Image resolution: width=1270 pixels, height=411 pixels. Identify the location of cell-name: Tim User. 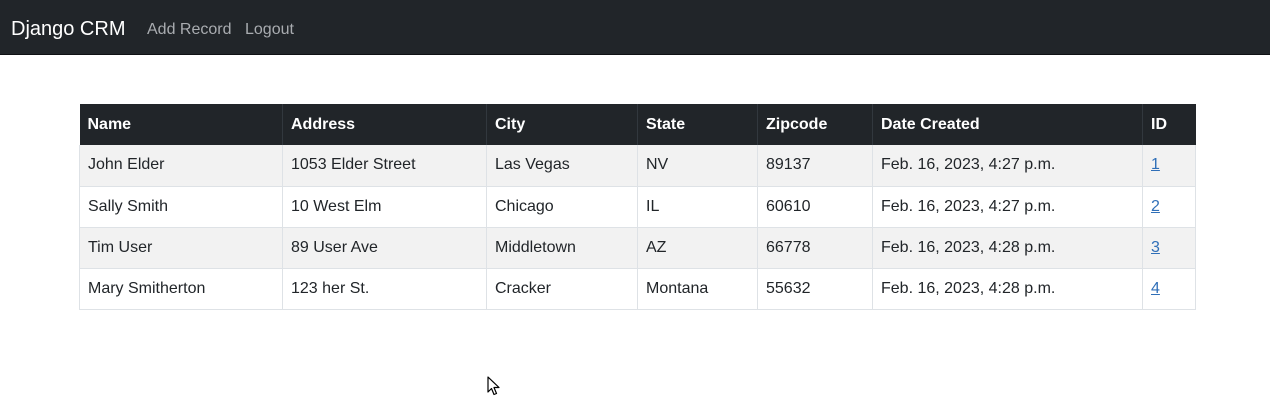
(181, 248).